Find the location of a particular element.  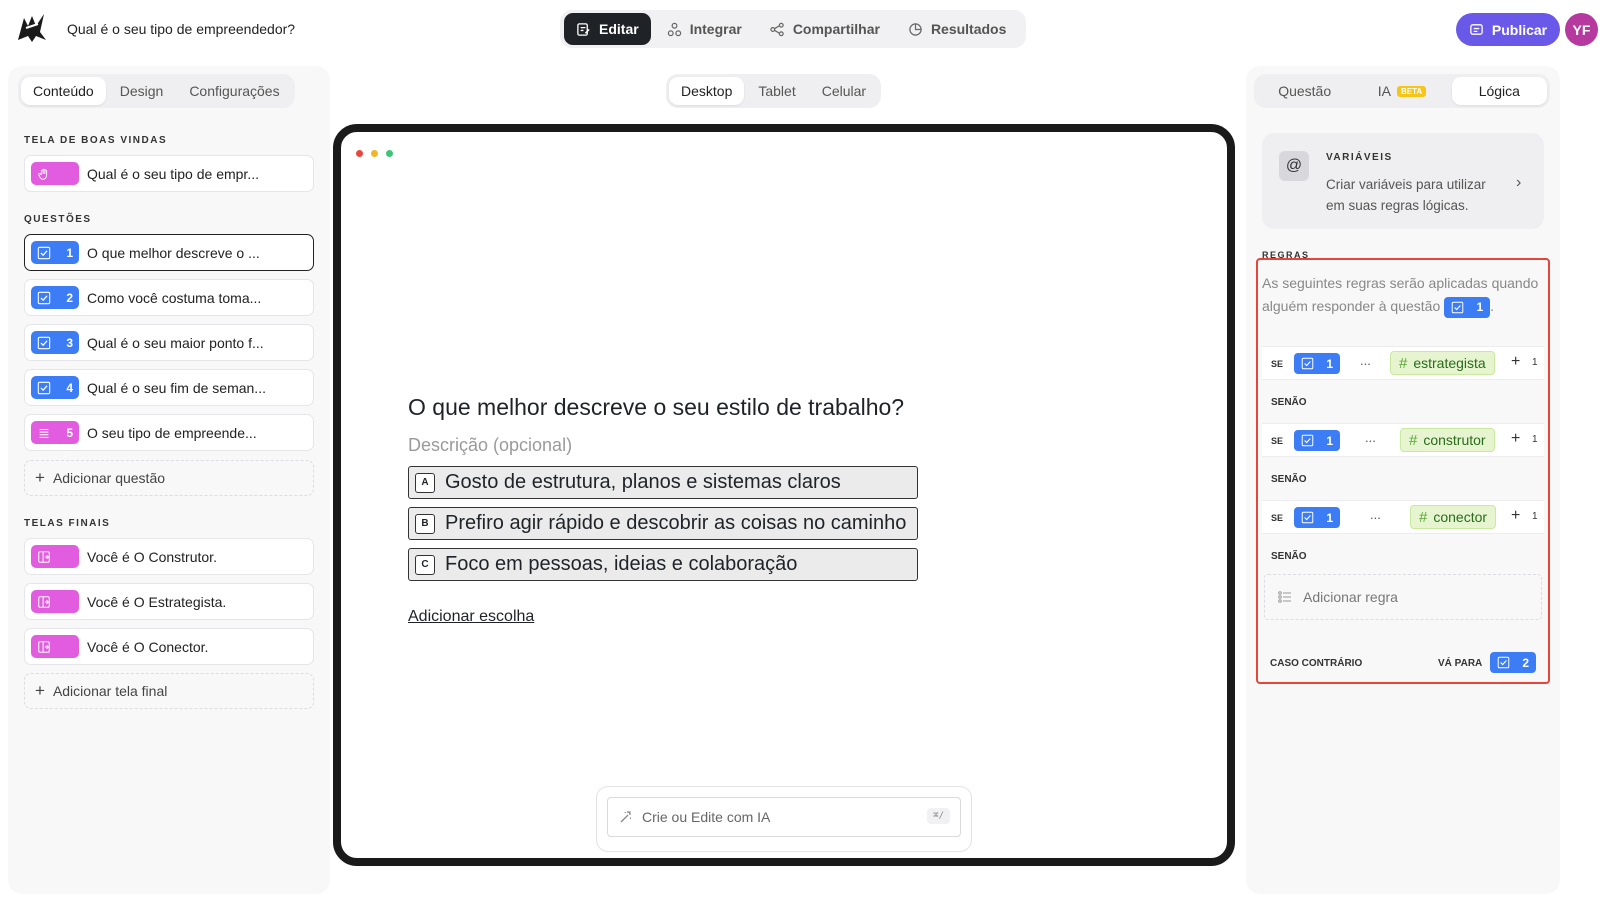

shortcut-hint: ⌘/ is located at coordinates (938, 816).